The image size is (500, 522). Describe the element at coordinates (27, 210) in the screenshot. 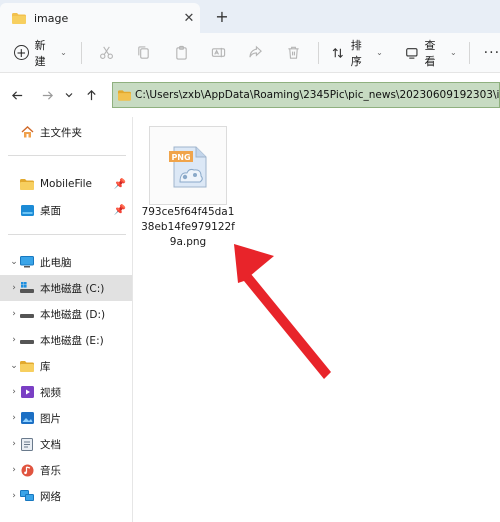

I see `desktop-icon` at that location.